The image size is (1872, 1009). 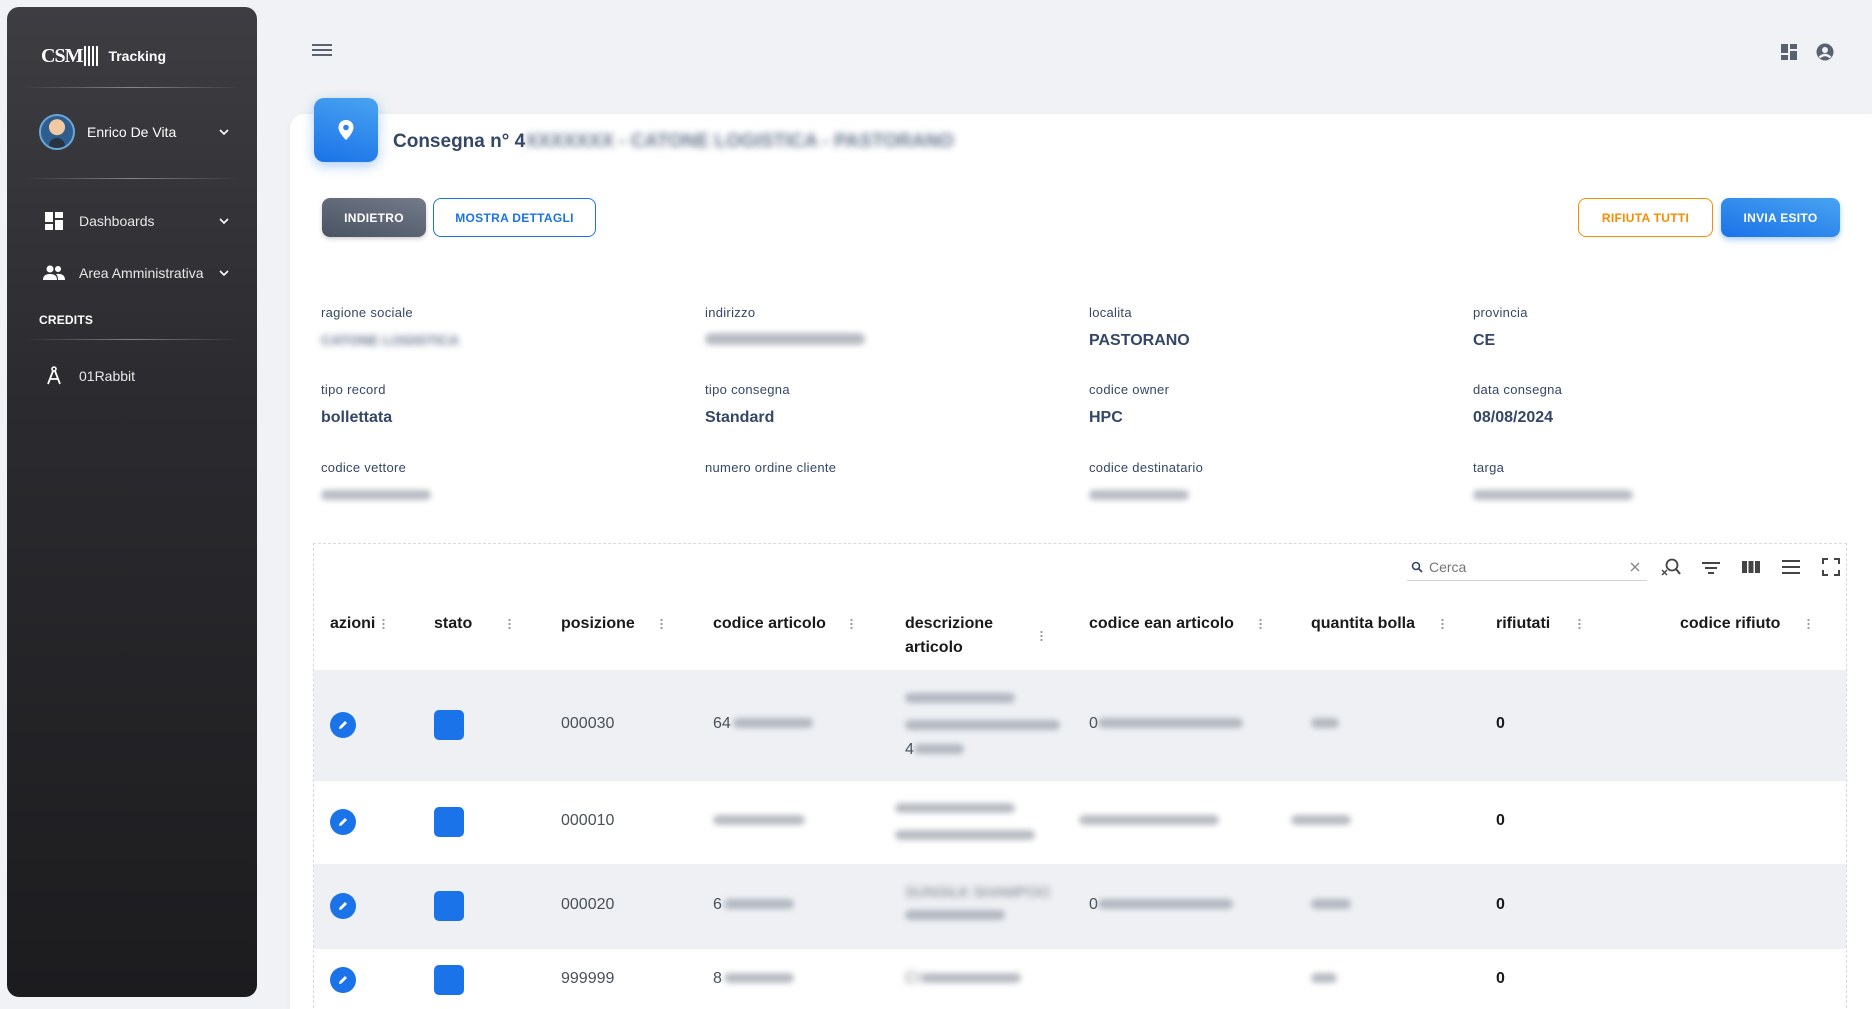 I want to click on sidebar-item-label: 01Rabbit, so click(x=107, y=376).